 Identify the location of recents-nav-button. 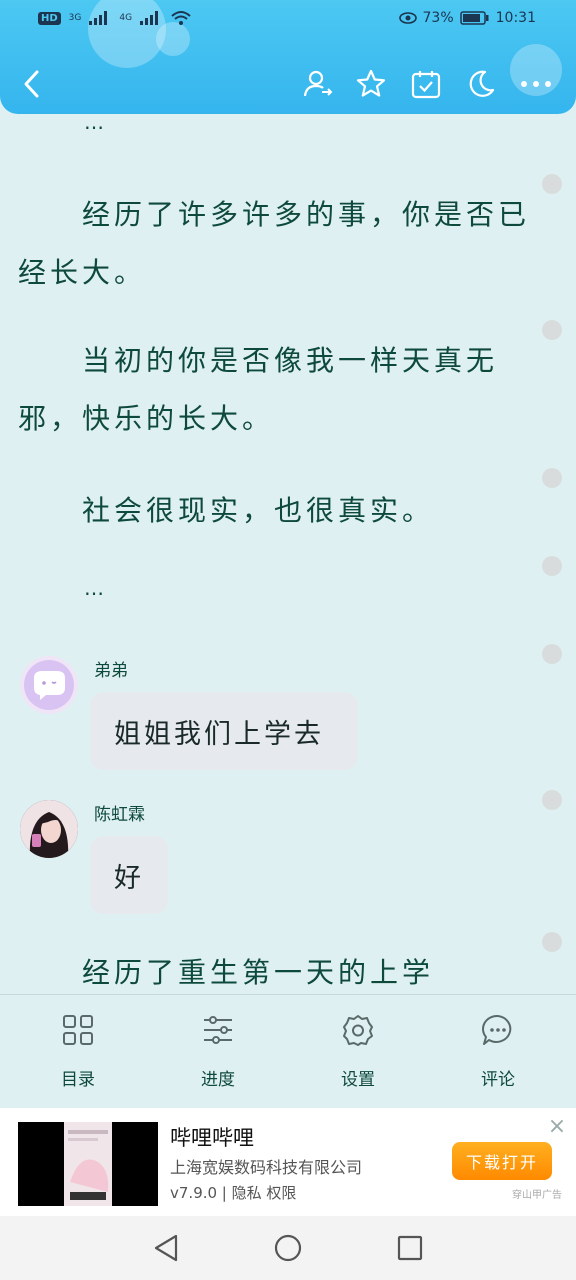
(410, 1248).